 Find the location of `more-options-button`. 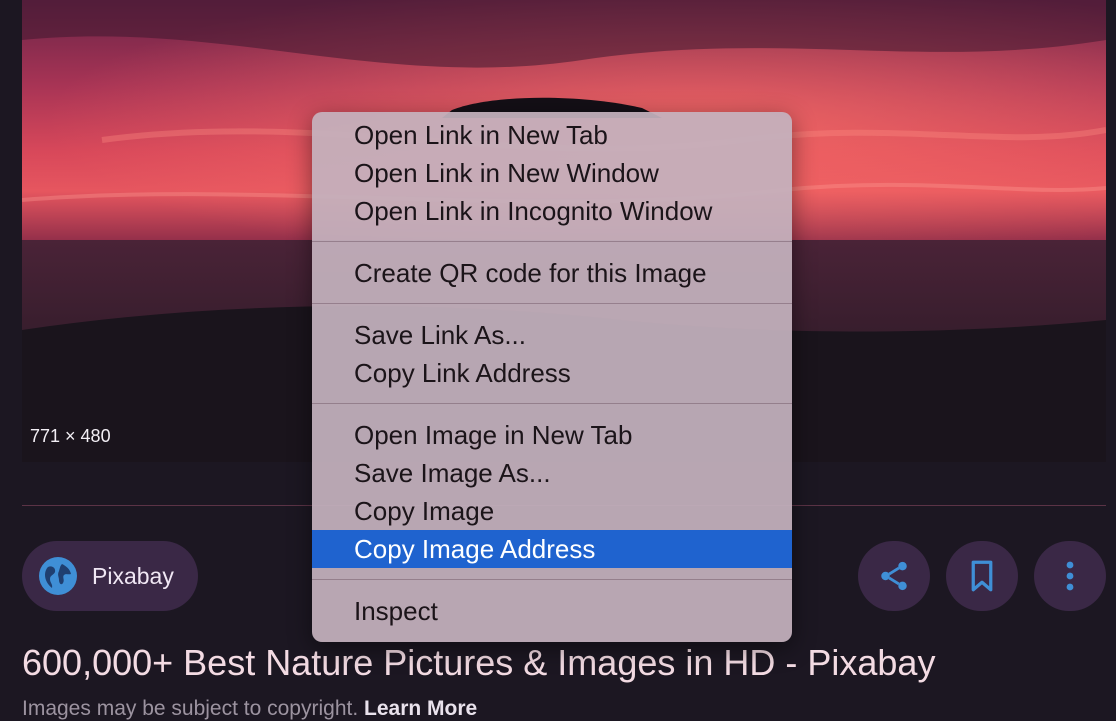

more-options-button is located at coordinates (1070, 576).